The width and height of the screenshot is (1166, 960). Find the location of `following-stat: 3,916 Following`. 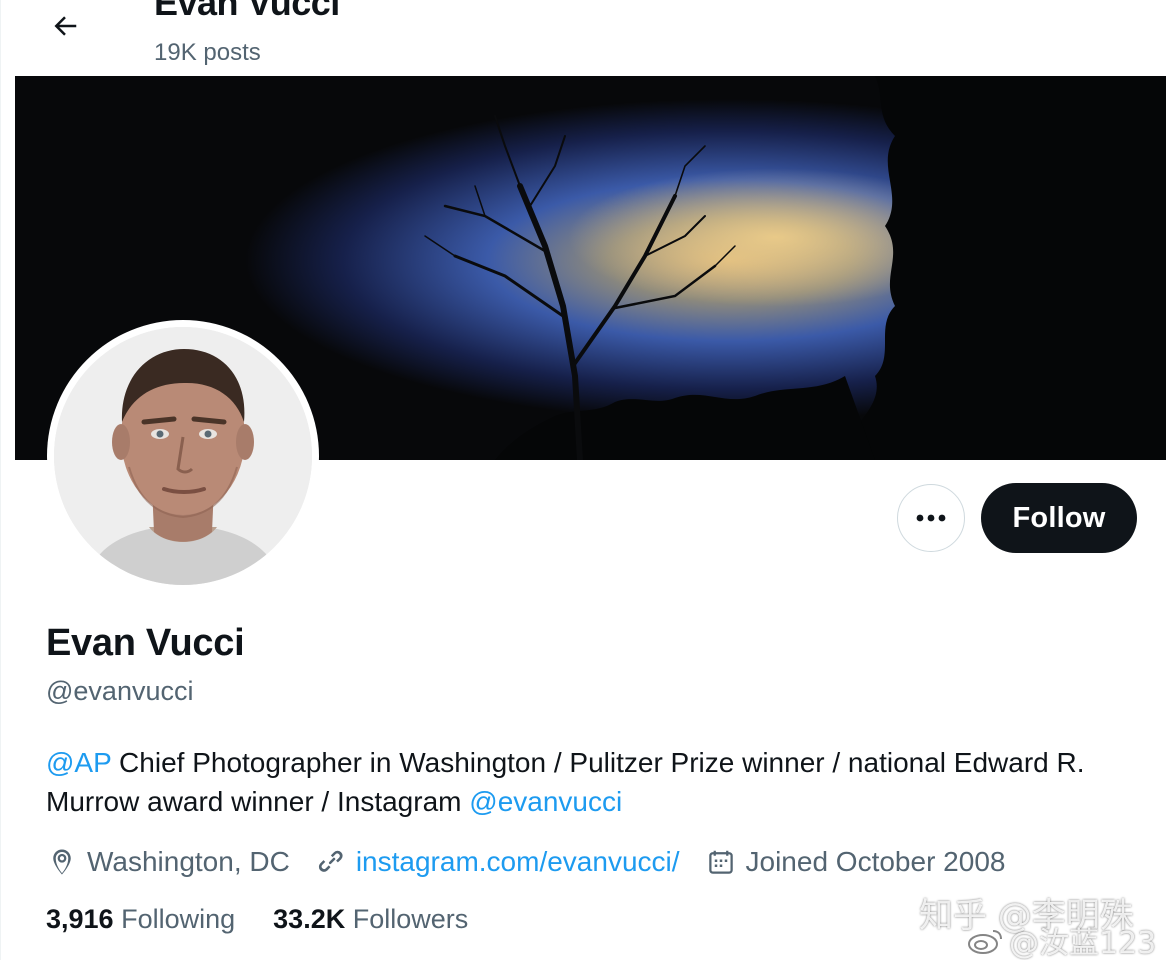

following-stat: 3,916 Following is located at coordinates (140, 919).